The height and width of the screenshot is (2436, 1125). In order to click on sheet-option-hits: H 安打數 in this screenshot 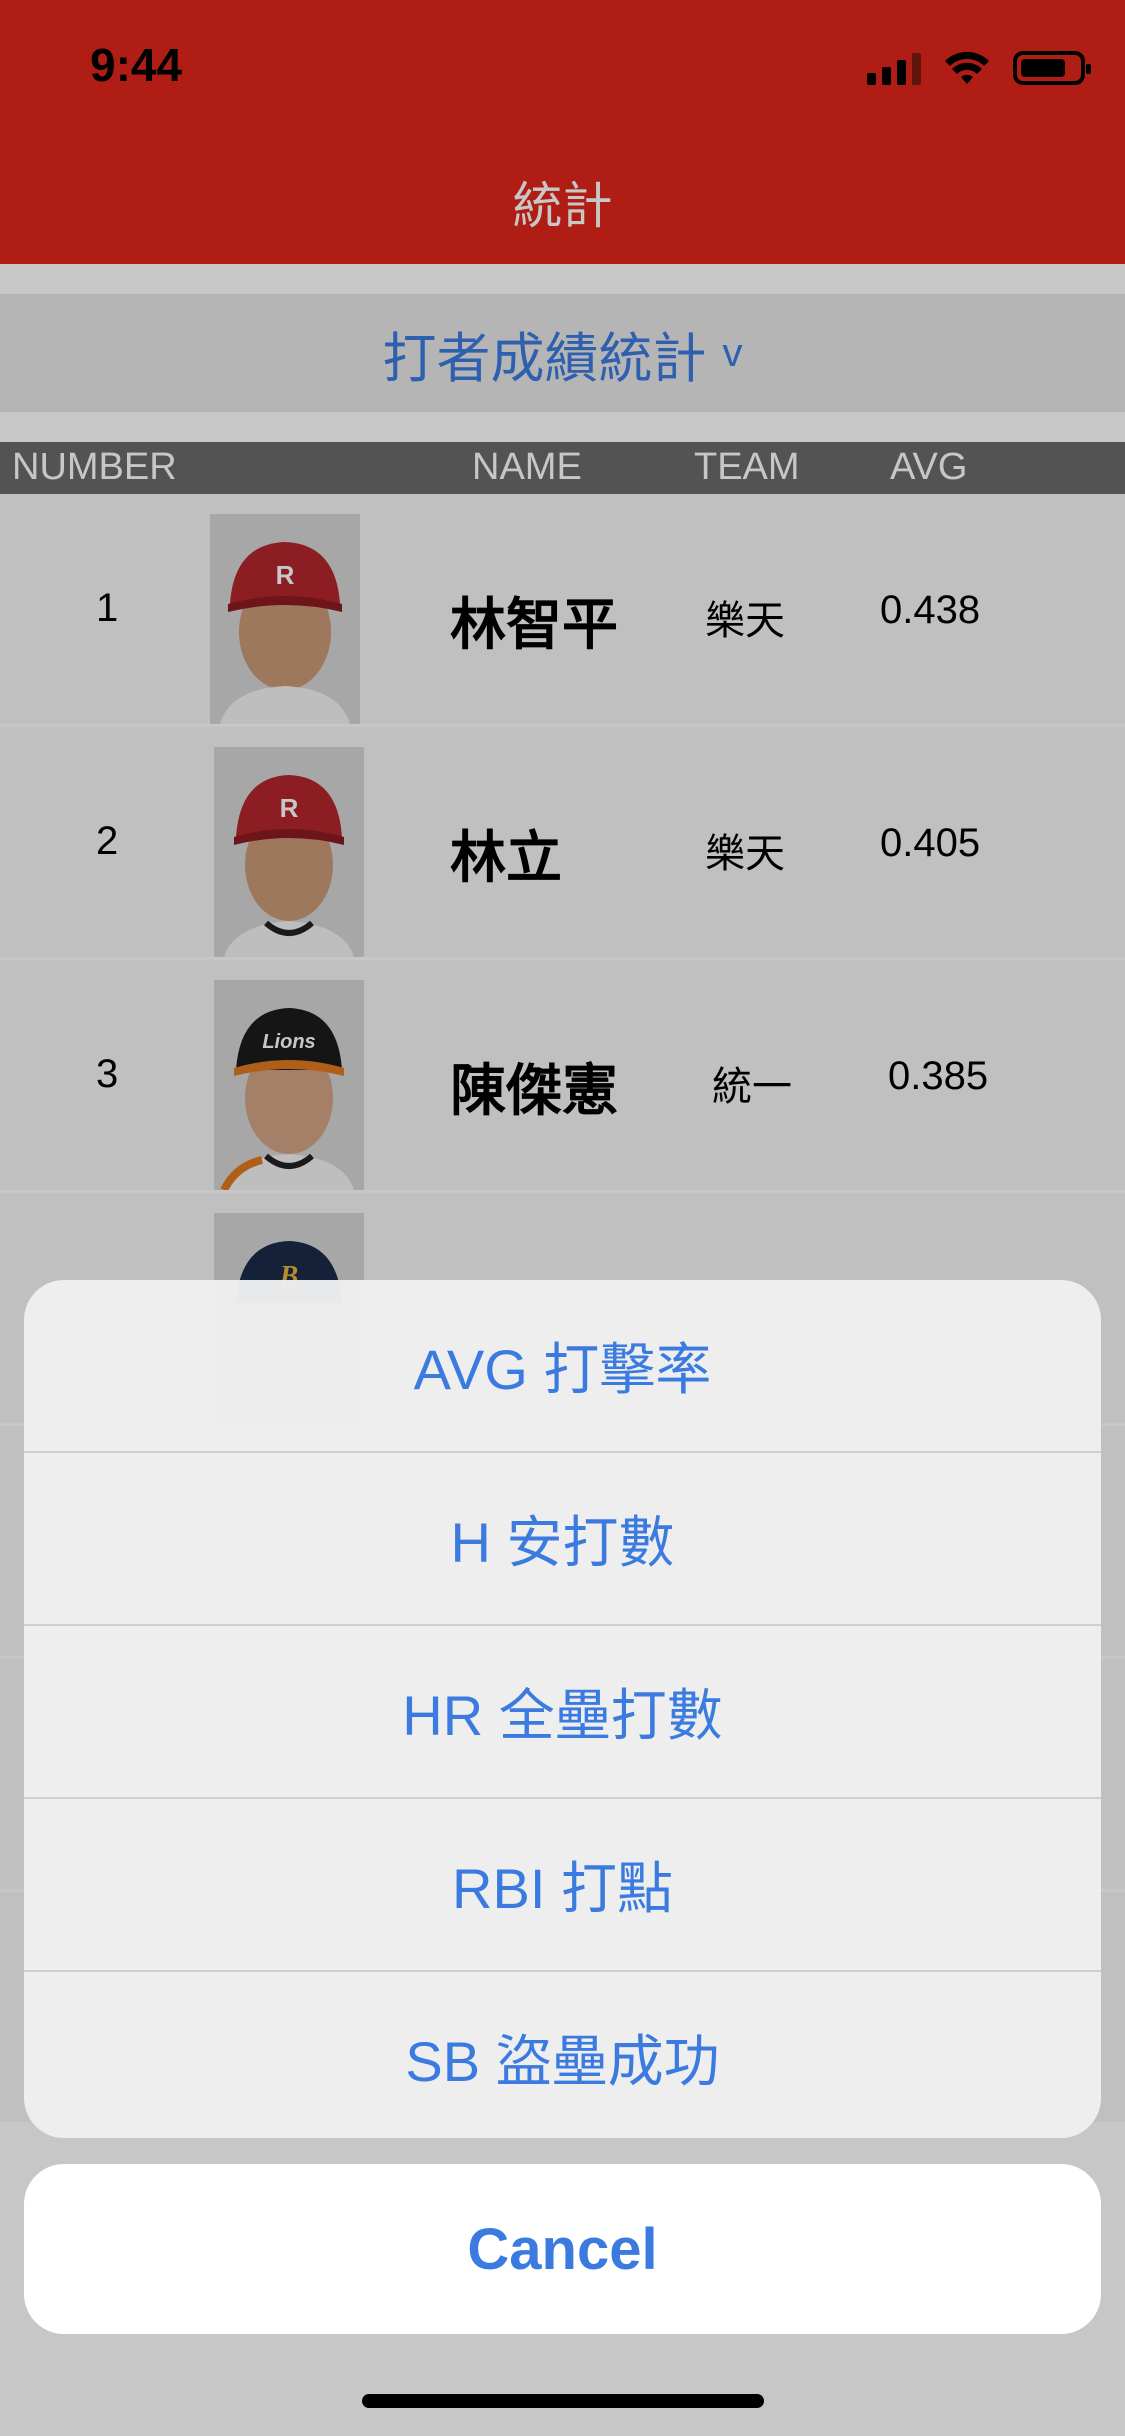, I will do `click(562, 1539)`.